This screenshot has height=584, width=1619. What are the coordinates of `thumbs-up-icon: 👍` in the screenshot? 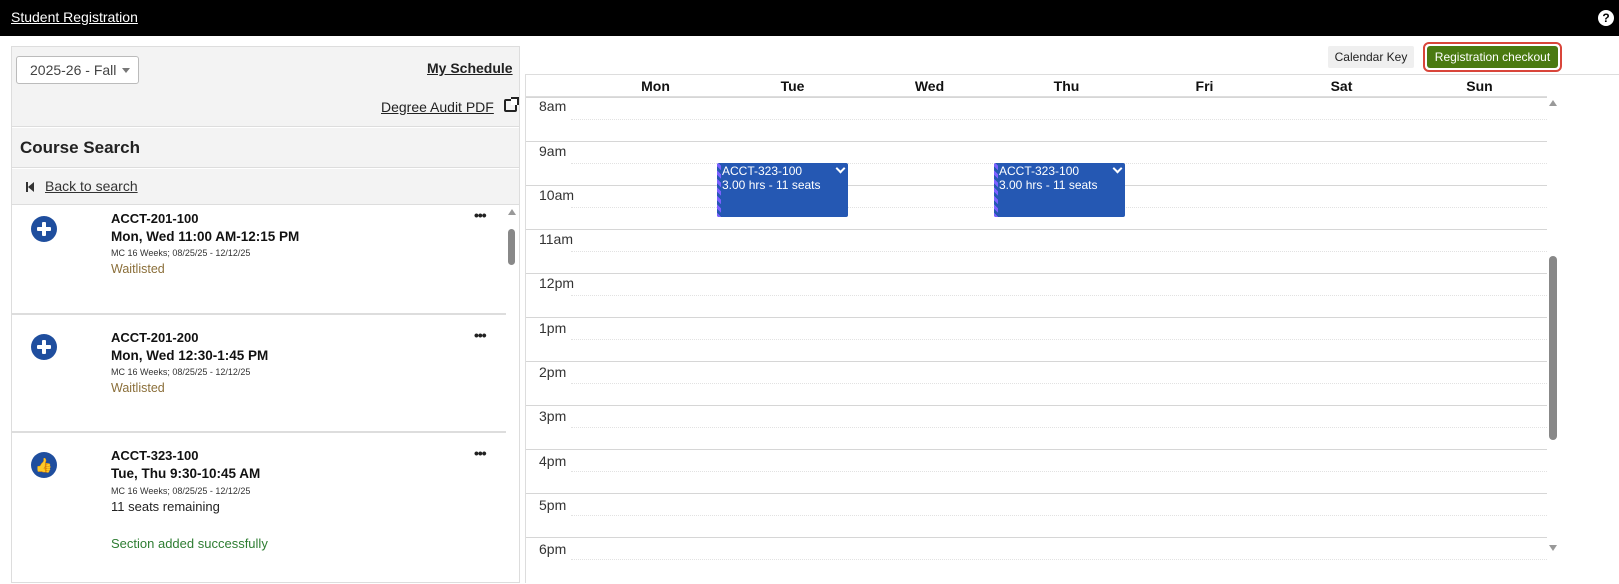 It's located at (44, 465).